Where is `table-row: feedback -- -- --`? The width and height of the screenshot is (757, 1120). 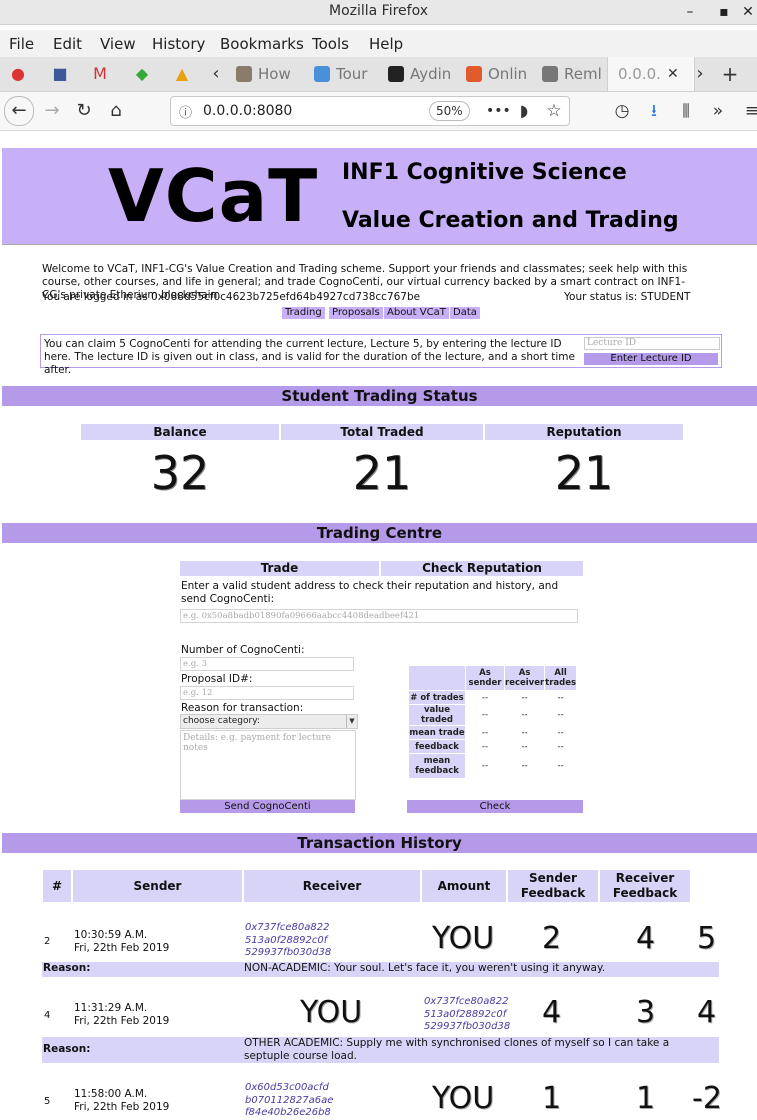 table-row: feedback -- -- -- is located at coordinates (492, 746).